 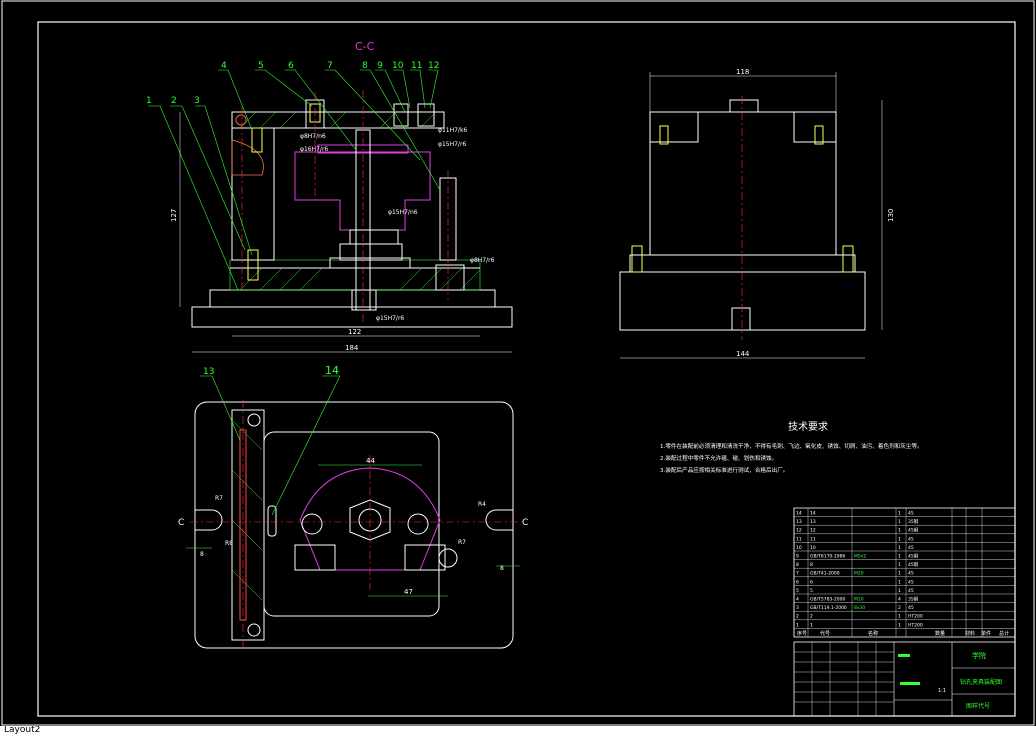 What do you see at coordinates (197, 101) in the screenshot?
I see `part-label-3: 3` at bounding box center [197, 101].